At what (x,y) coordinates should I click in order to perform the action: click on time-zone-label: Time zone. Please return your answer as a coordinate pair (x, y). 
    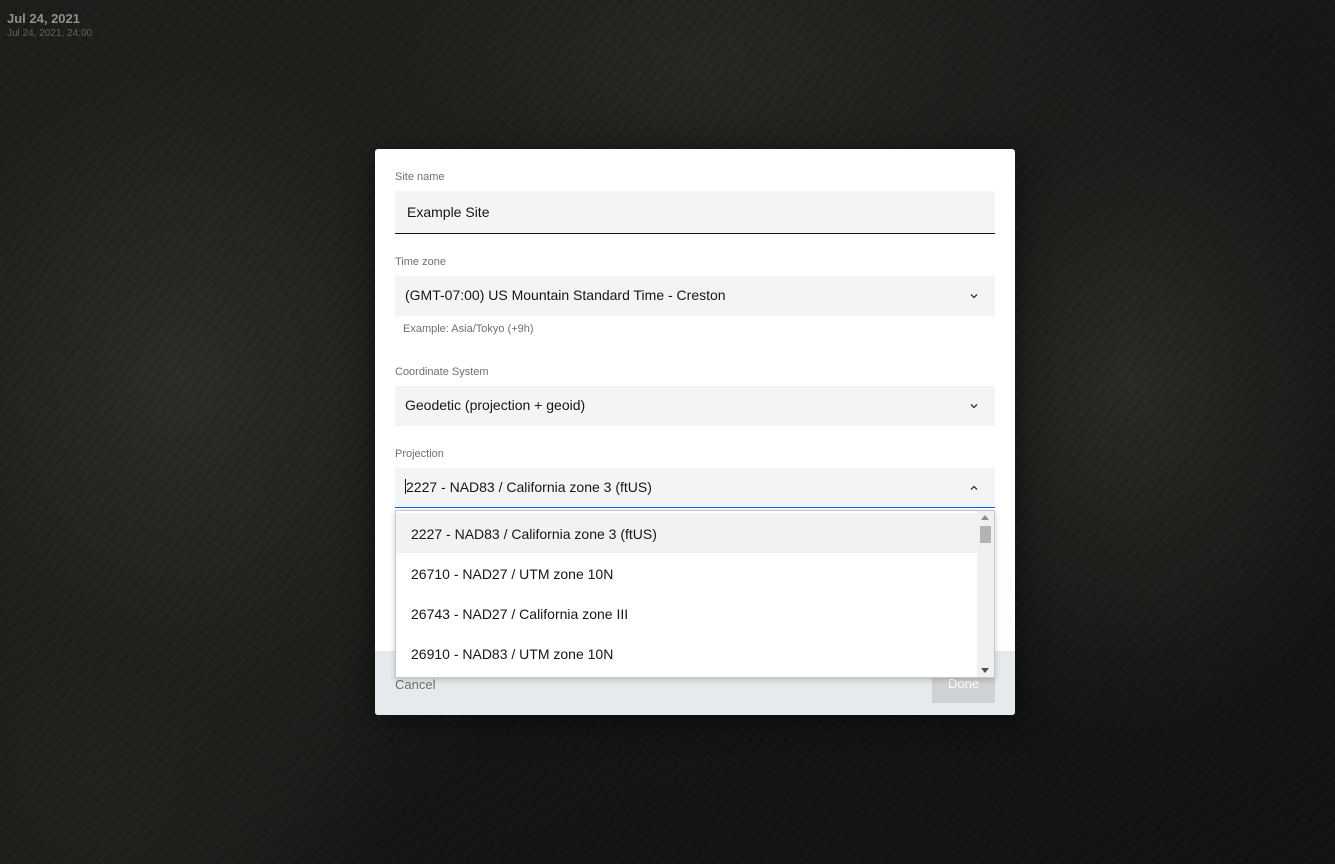
    Looking at the image, I should click on (420, 262).